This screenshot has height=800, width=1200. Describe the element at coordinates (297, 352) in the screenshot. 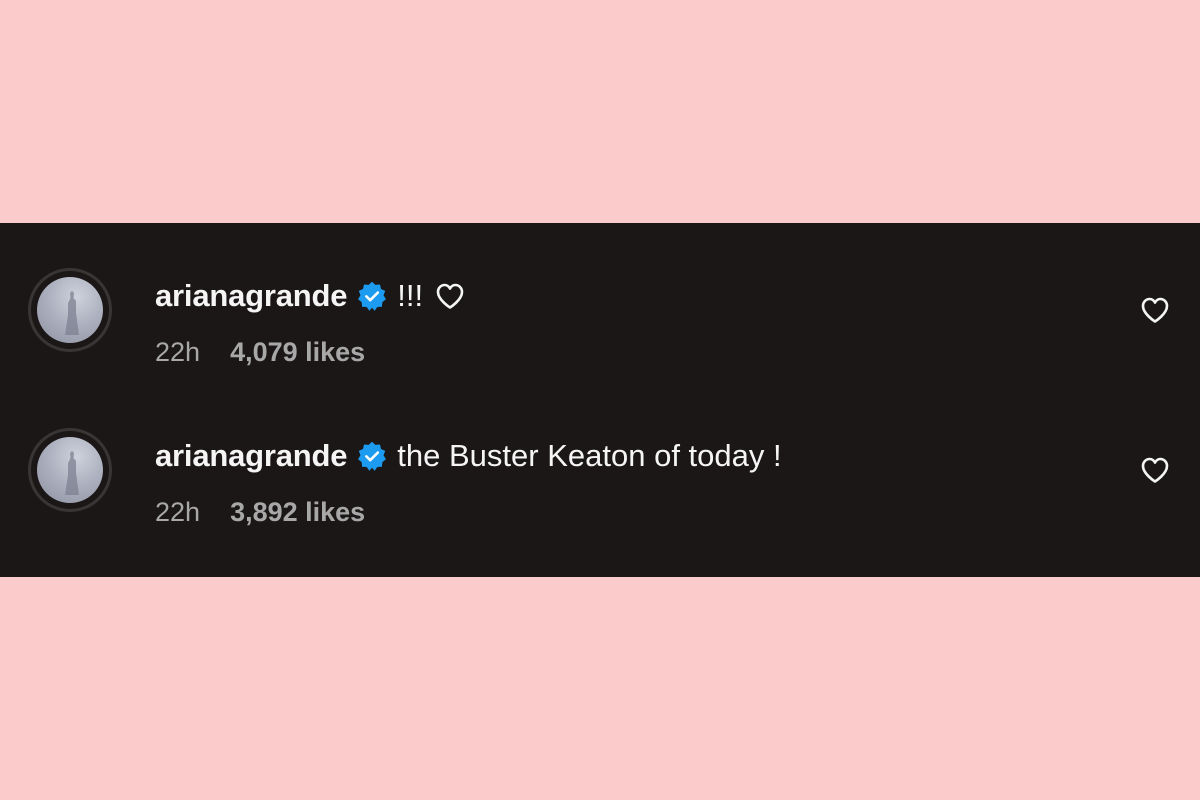

I see `likes-count: 4,079 likes` at that location.